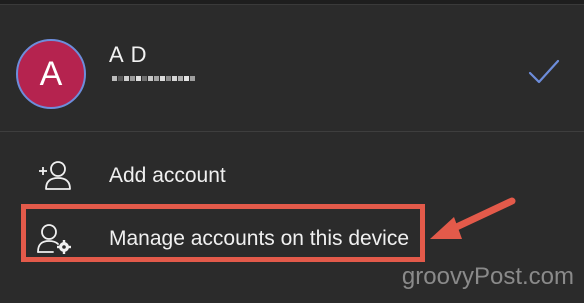  What do you see at coordinates (154, 78) in the screenshot?
I see `account-email-redacted` at bounding box center [154, 78].